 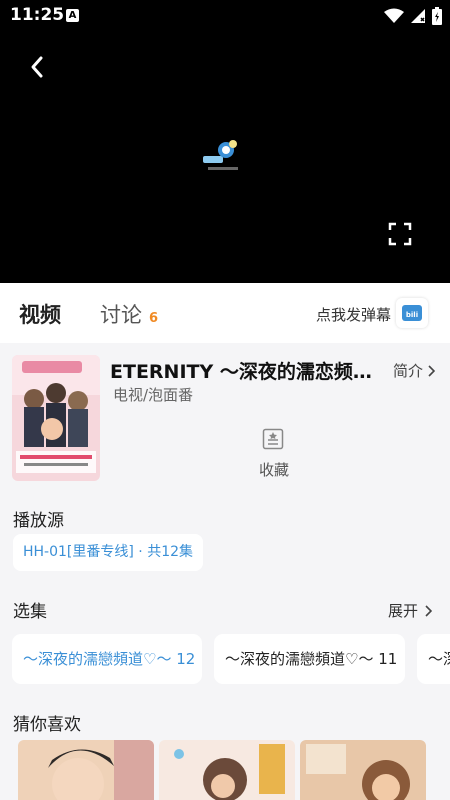 What do you see at coordinates (38, 521) in the screenshot?
I see `source-heading: 播放源` at bounding box center [38, 521].